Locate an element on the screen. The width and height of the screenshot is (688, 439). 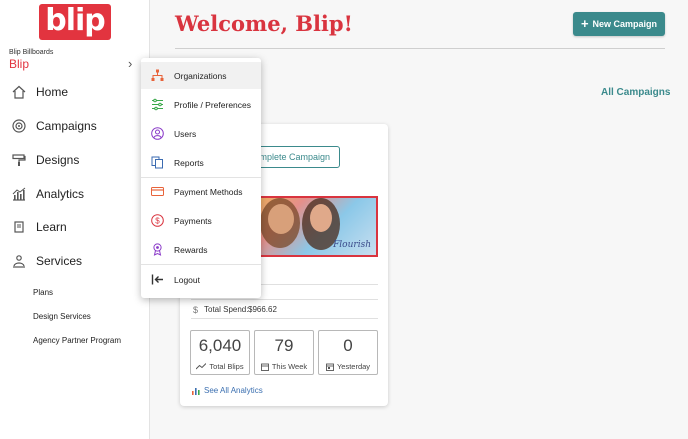
sidebar-item-services: Services is located at coordinates (75, 261).